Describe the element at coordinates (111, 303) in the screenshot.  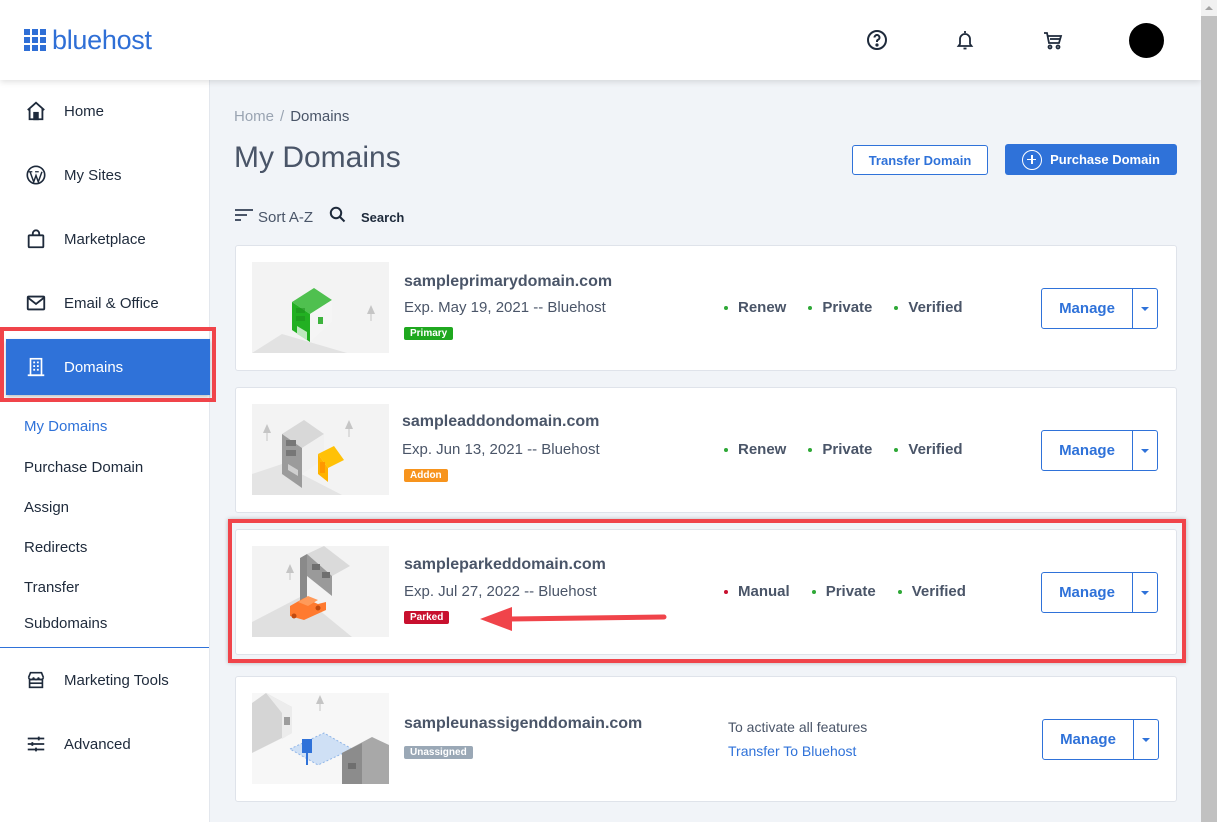
I see `sidebar-item-label: Email & Office` at that location.